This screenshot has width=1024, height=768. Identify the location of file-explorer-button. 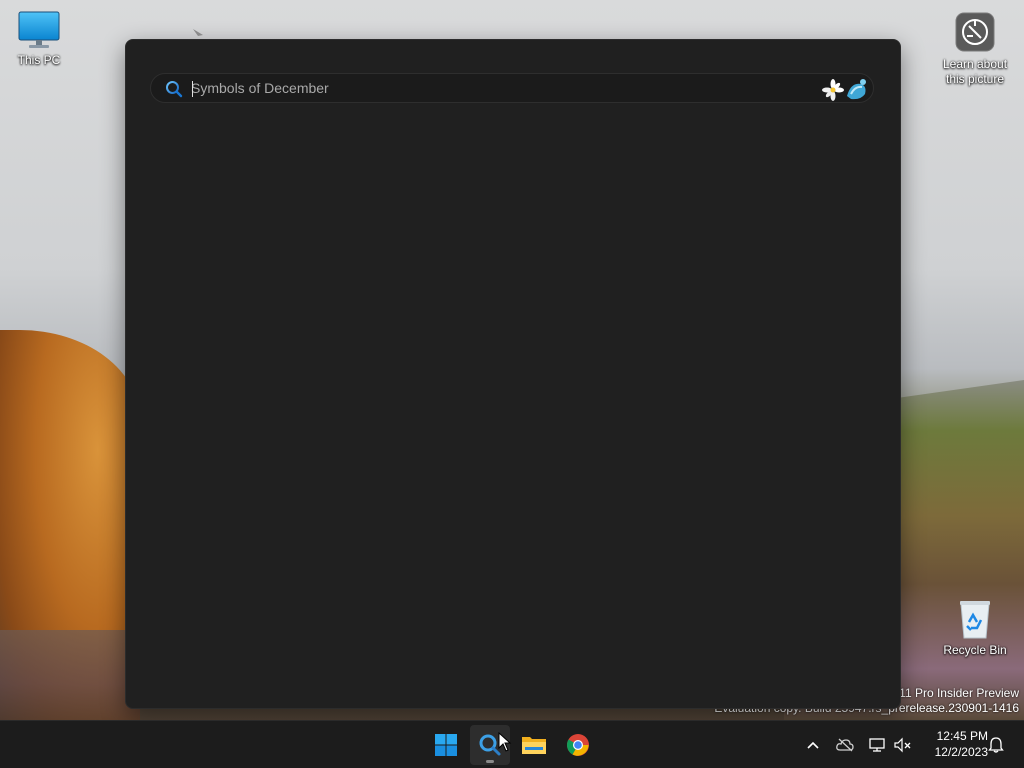
(534, 745).